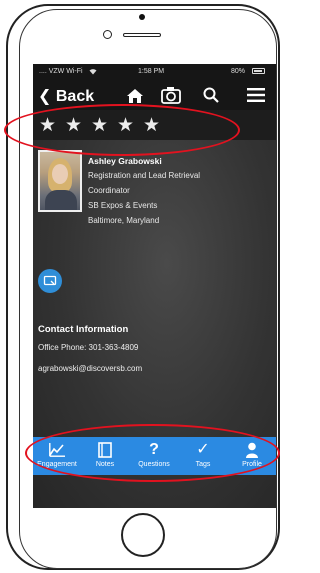 Image resolution: width=320 pixels, height=573 pixels. Describe the element at coordinates (93, 72) in the screenshot. I see `wifi-icon` at that location.